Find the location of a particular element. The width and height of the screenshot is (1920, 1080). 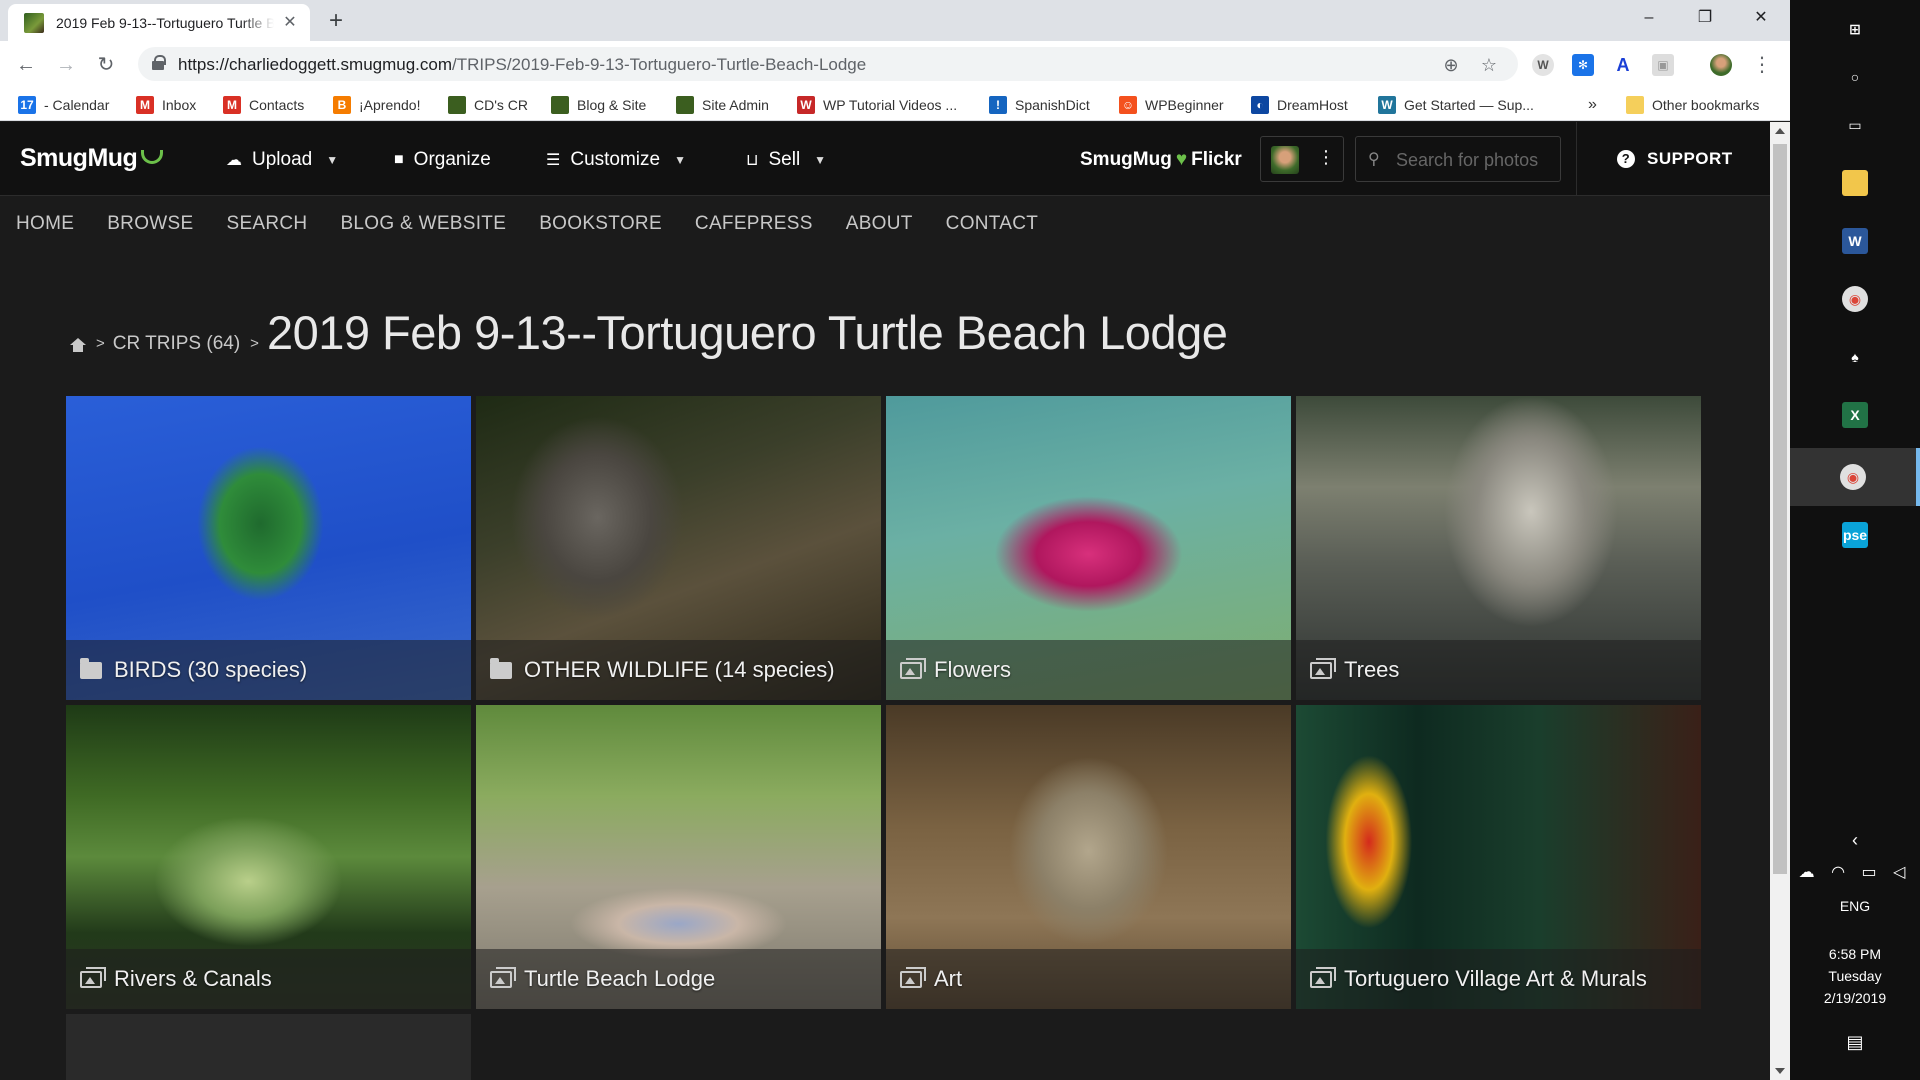

nav-link-contact: CONTACT is located at coordinates (992, 222).